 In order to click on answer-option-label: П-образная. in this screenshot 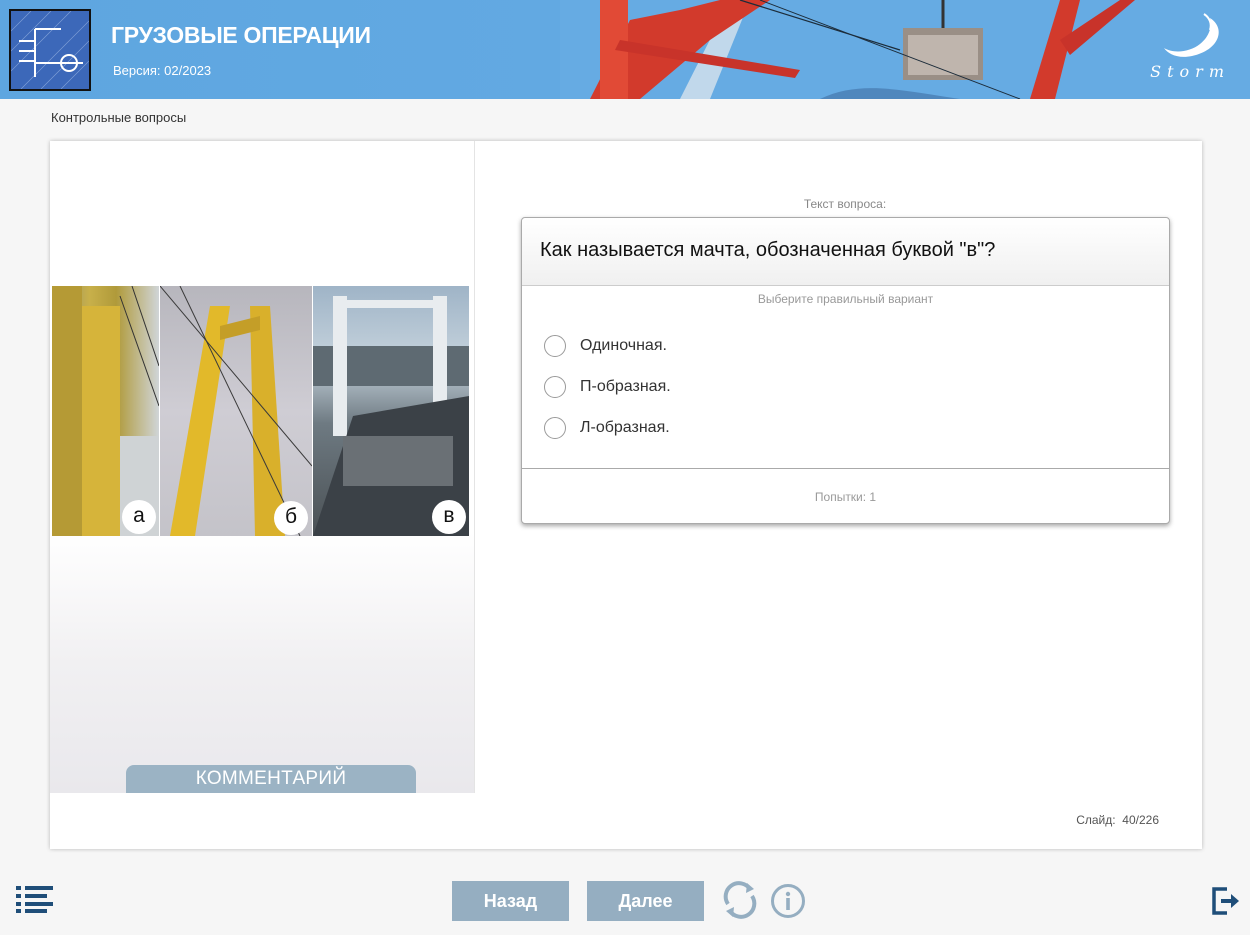, I will do `click(625, 386)`.